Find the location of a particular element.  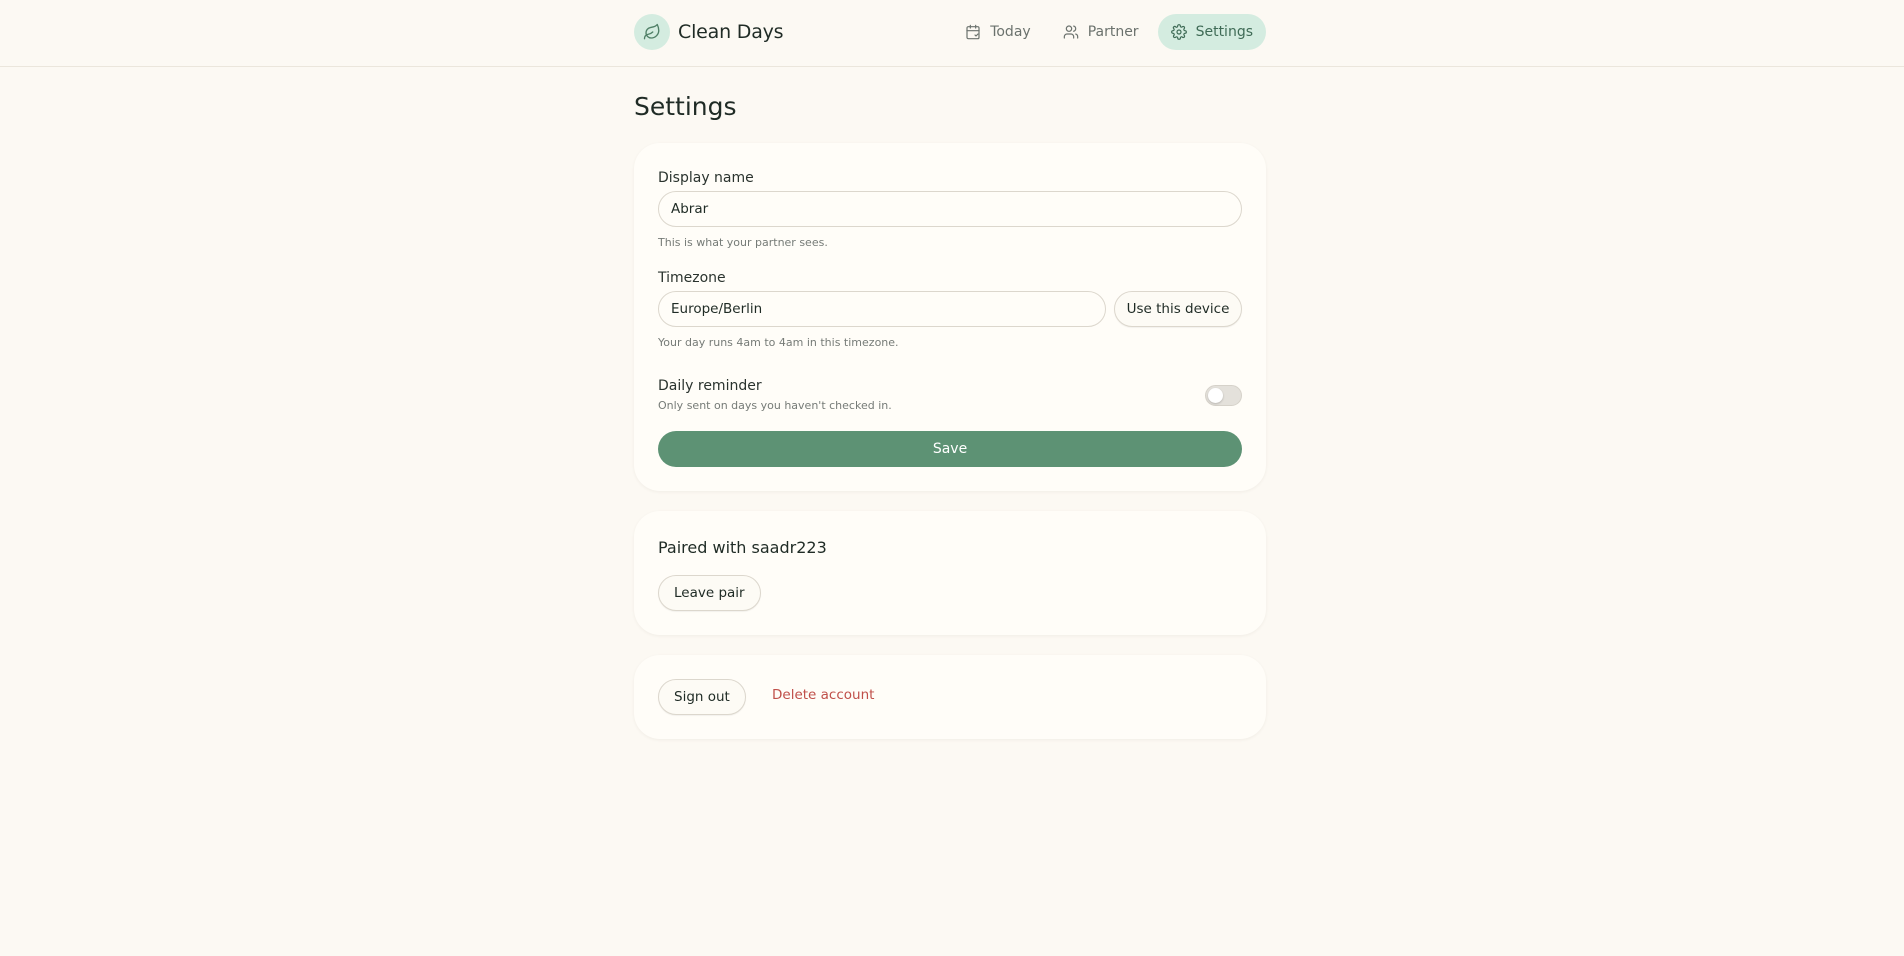

toggle-knob is located at coordinates (1215, 395).